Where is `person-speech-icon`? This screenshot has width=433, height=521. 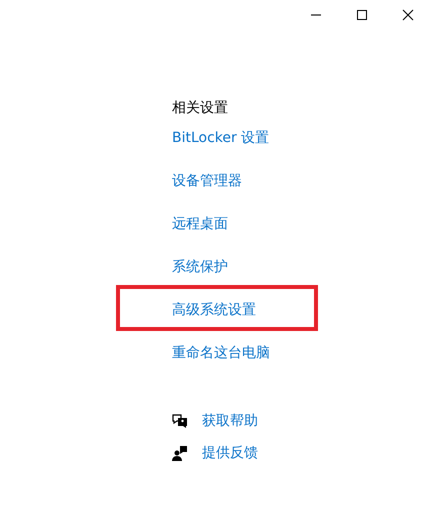
person-speech-icon is located at coordinates (180, 453).